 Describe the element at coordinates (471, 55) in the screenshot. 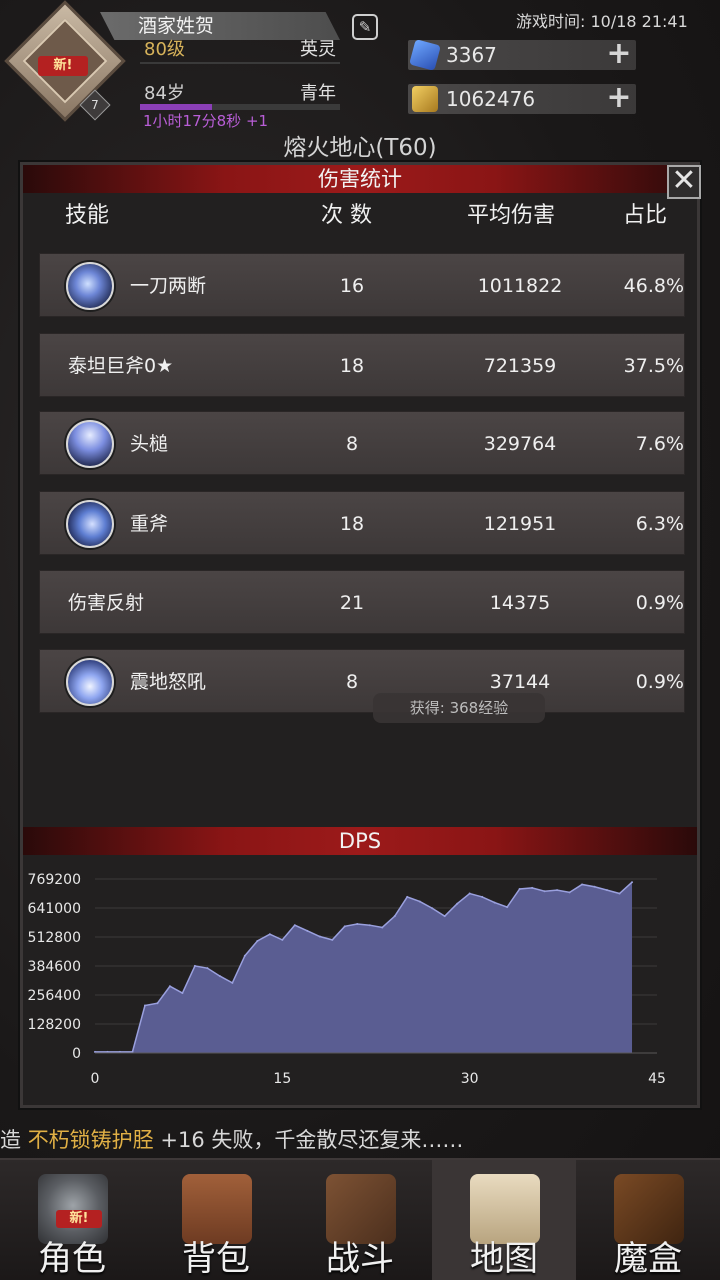

I see `gem-amount: 3367` at that location.